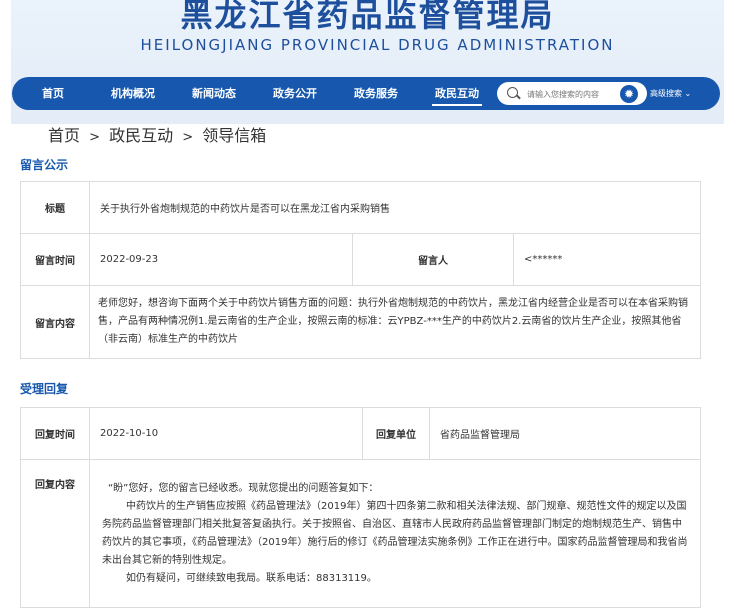 The image size is (750, 614). What do you see at coordinates (141, 135) in the screenshot?
I see `breadcrumb-interaction: 政民互动` at bounding box center [141, 135].